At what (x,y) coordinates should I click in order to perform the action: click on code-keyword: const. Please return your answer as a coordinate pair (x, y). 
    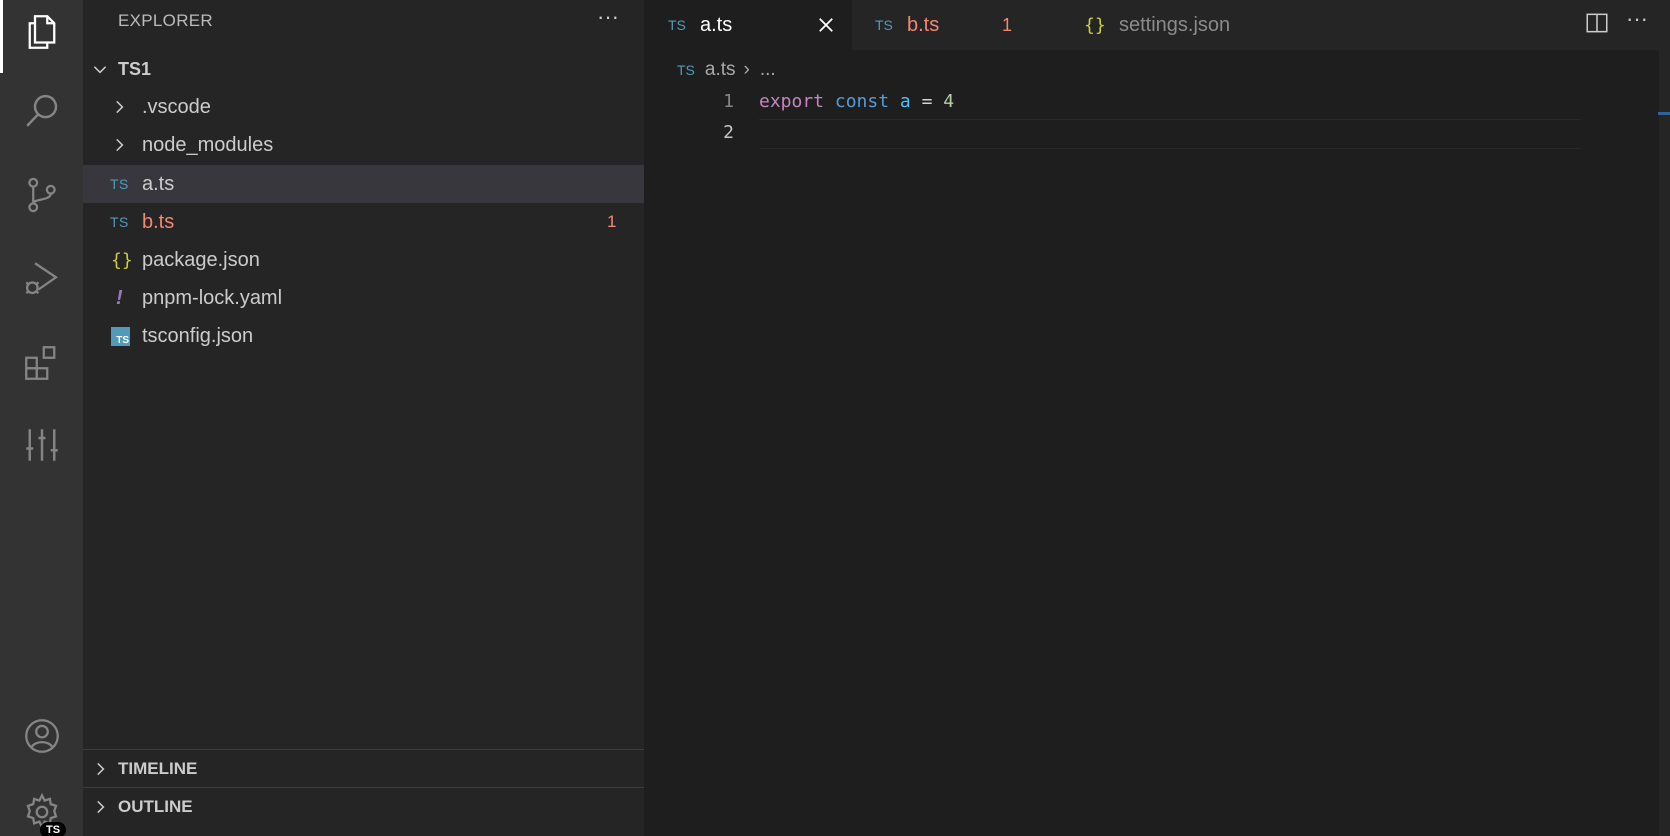
    Looking at the image, I should click on (862, 101).